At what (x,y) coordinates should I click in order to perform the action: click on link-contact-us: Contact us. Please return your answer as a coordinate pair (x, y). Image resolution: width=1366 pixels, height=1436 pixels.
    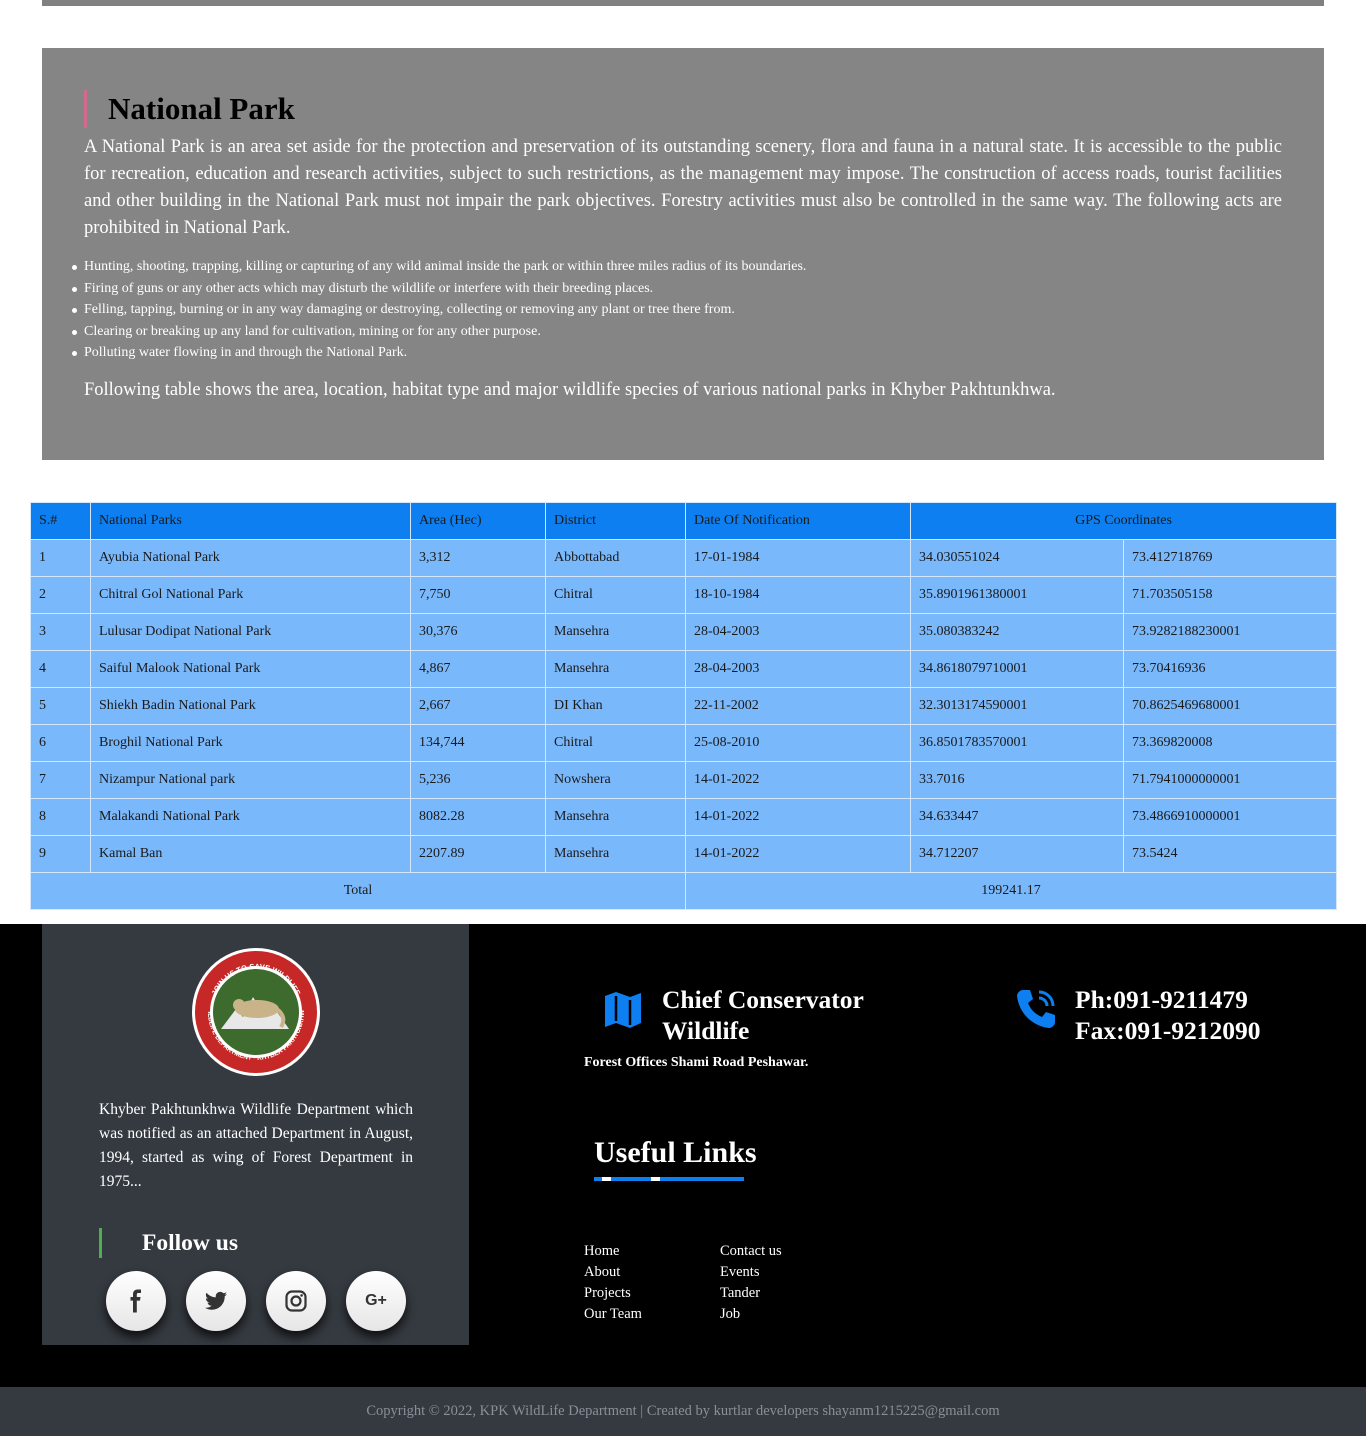
    Looking at the image, I should click on (751, 1251).